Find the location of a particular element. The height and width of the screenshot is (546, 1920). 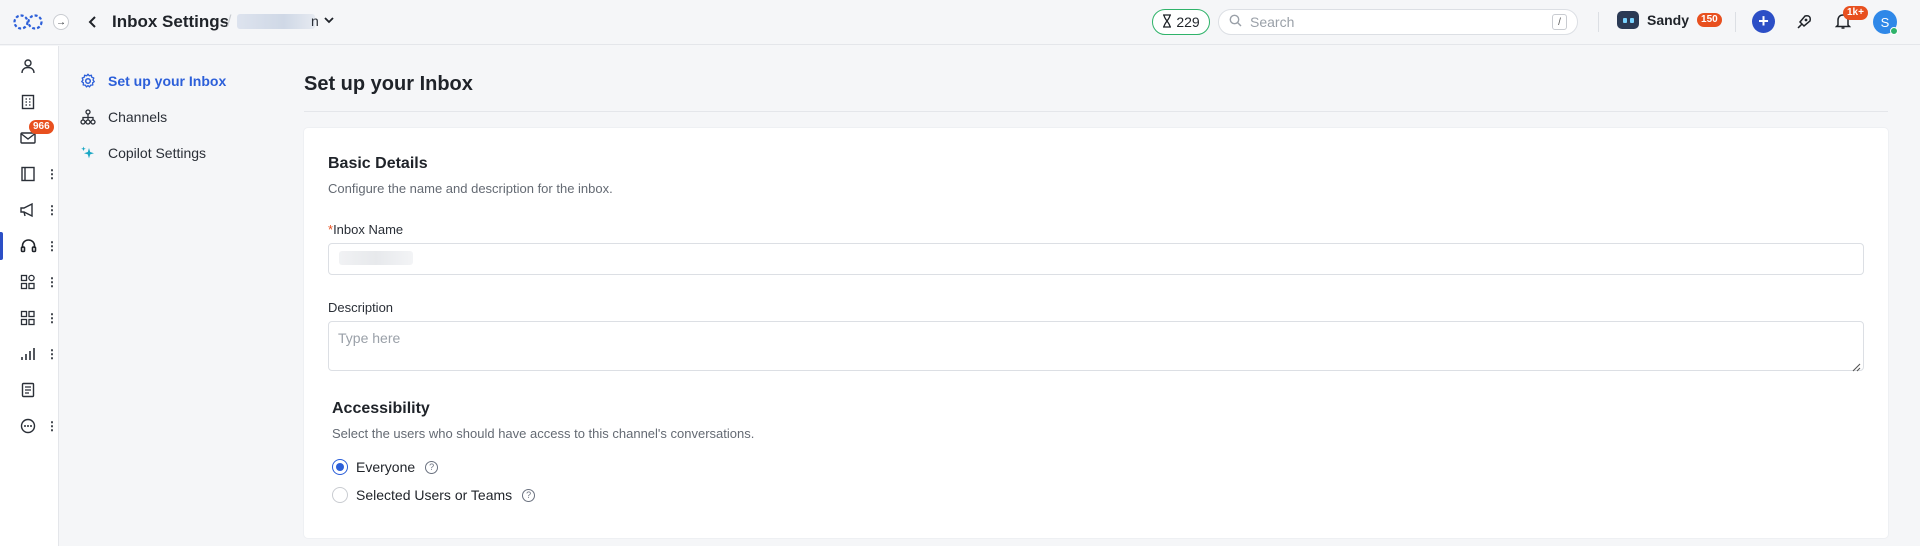

avatar-initial: S is located at coordinates (1885, 22).